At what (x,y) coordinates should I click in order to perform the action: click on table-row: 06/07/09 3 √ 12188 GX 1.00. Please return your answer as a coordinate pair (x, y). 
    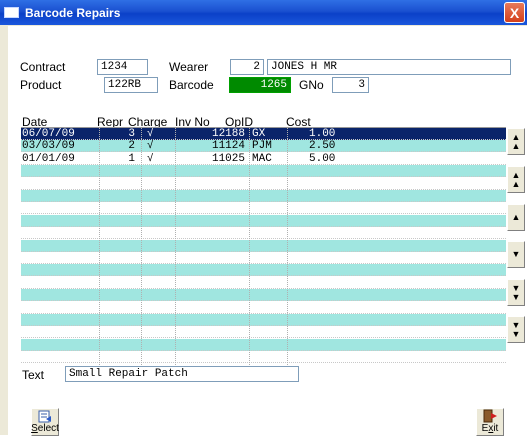
    Looking at the image, I should click on (263, 134).